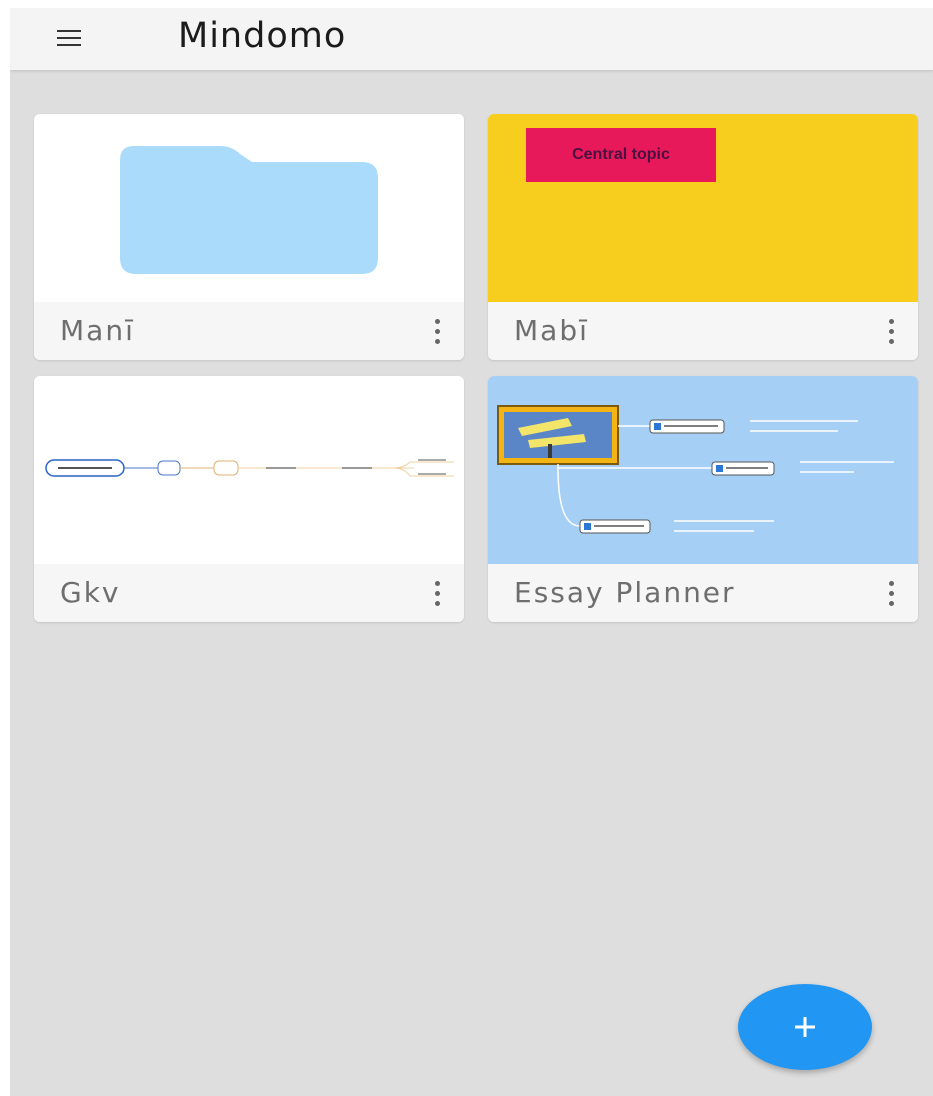 The image size is (933, 1096). I want to click on card-footer: Mabī, so click(703, 331).